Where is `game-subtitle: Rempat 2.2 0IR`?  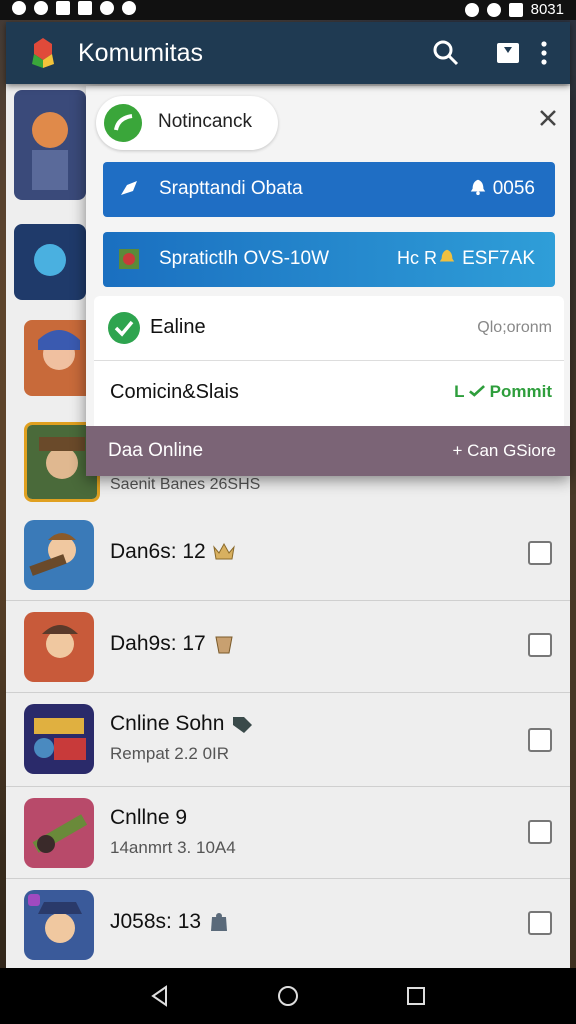 game-subtitle: Rempat 2.2 0IR is located at coordinates (170, 753).